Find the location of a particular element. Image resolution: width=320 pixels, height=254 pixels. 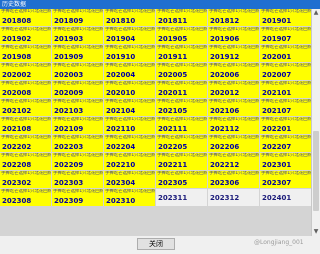

period-cell: 手捧吃芒选择1只北花回购手抄手选择 201909 is located at coordinates (77, 53).